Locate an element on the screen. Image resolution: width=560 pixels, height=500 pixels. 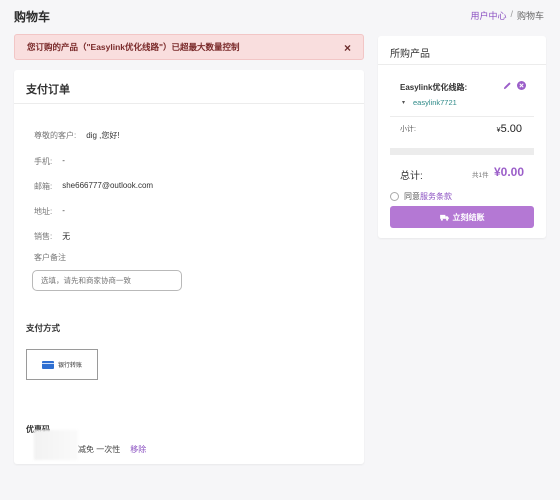
alert-close-icon: × is located at coordinates (347, 48).